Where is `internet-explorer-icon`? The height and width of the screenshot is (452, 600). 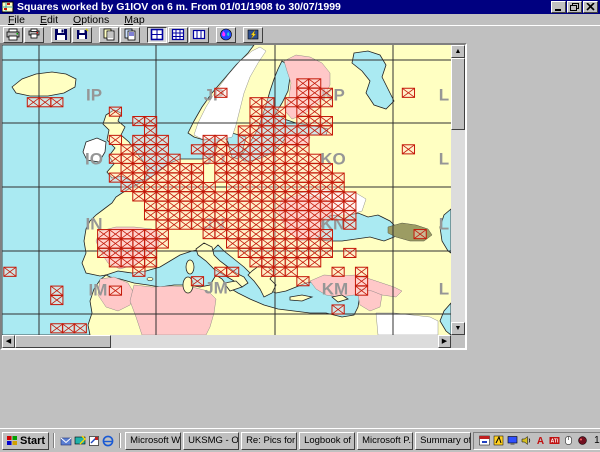
internet-explorer-icon is located at coordinates (108, 441).